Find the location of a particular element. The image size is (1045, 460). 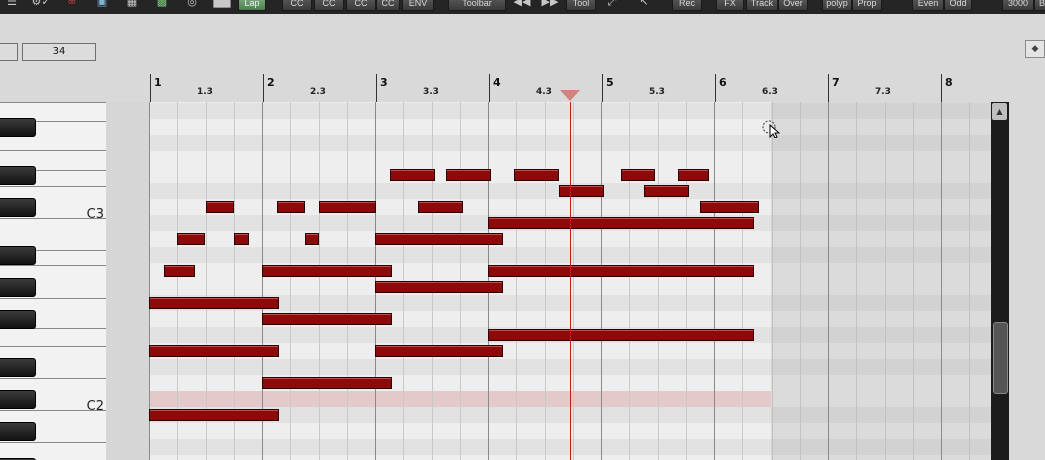

value-field: 3000 is located at coordinates (1018, 5).